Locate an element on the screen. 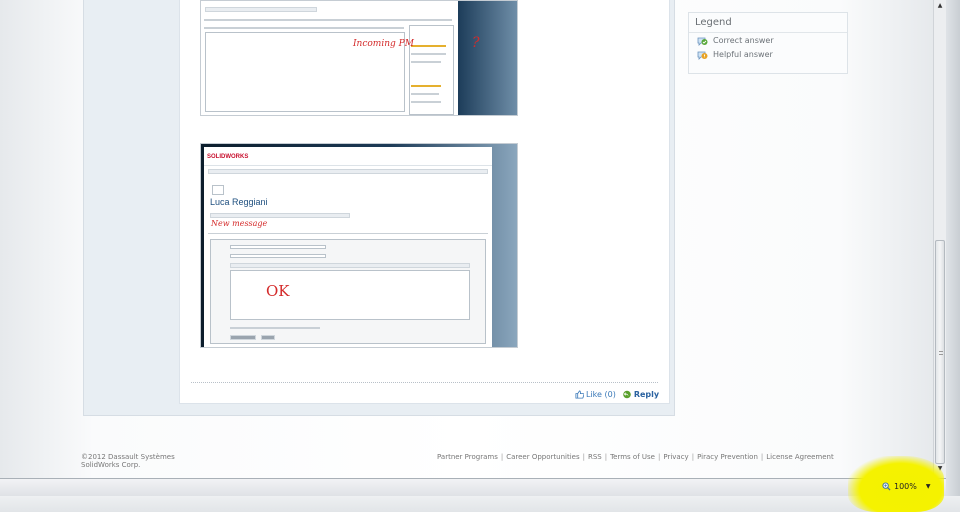 The height and width of the screenshot is (512, 960). thumbs-up-icon is located at coordinates (579, 394).